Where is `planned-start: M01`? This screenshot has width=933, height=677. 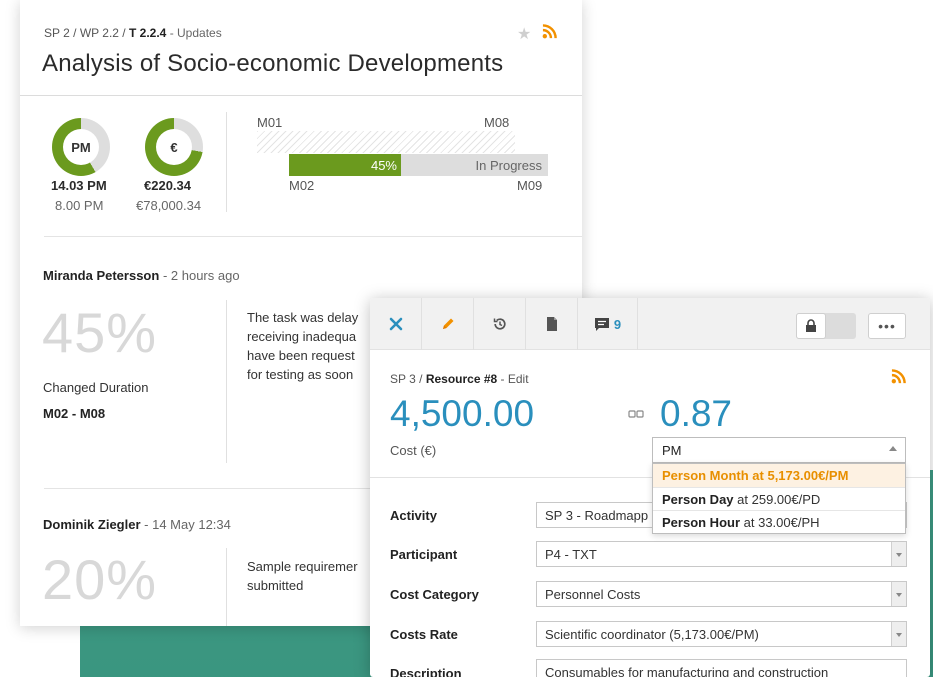 planned-start: M01 is located at coordinates (270, 122).